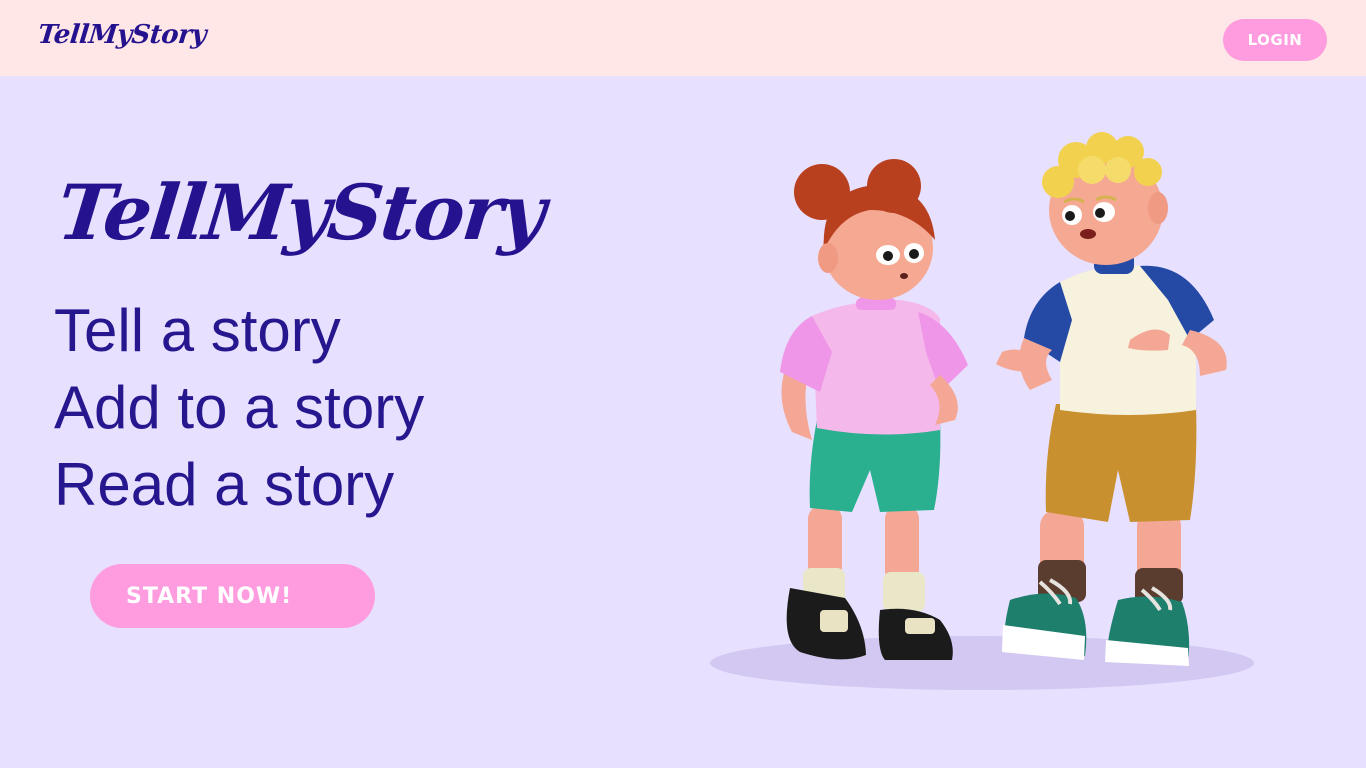 The width and height of the screenshot is (1366, 768). Describe the element at coordinates (683, 38) in the screenshot. I see `top-nav-bar: TellMyStory LOGIN` at that location.